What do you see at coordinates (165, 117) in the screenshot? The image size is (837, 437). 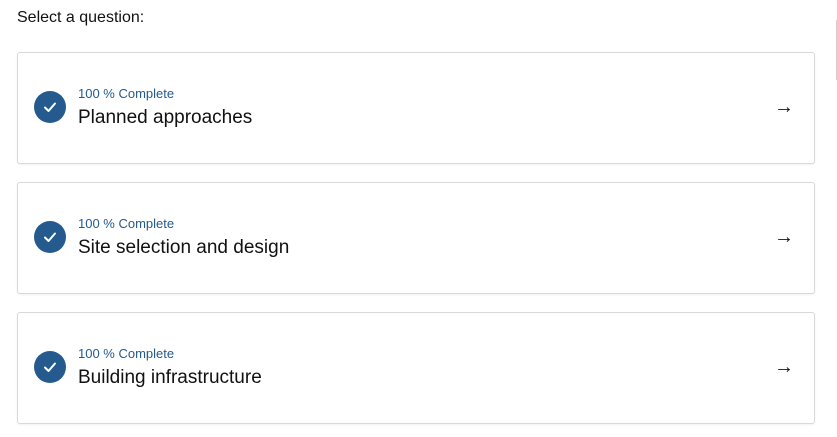 I see `question-title: Planned approaches` at bounding box center [165, 117].